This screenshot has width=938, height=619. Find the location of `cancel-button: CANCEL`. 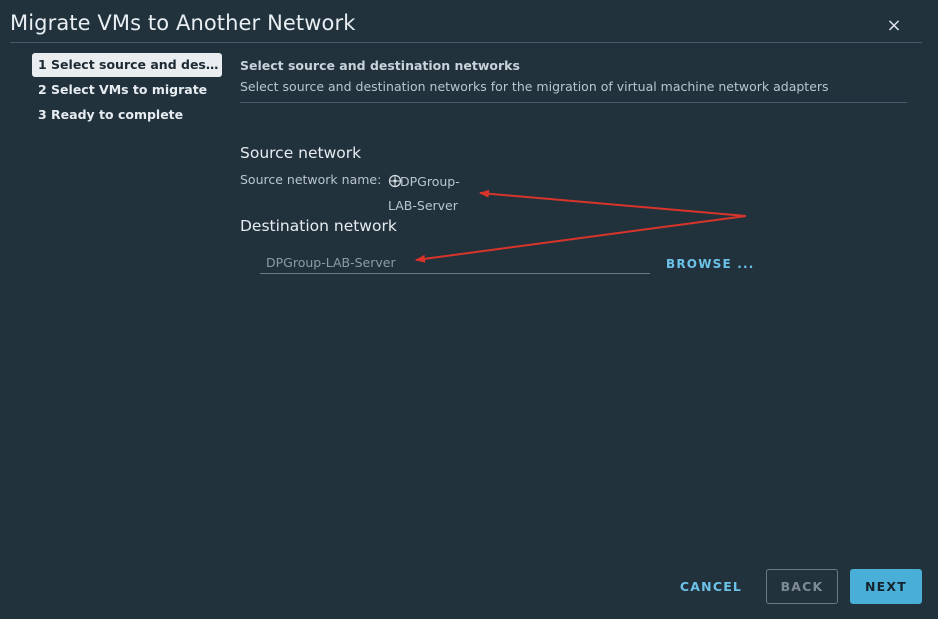

cancel-button: CANCEL is located at coordinates (711, 586).